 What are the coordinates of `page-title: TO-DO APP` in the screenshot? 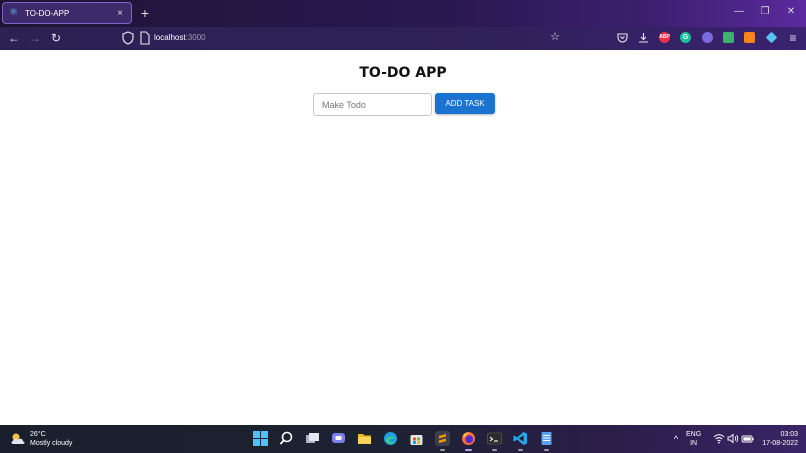 It's located at (403, 73).